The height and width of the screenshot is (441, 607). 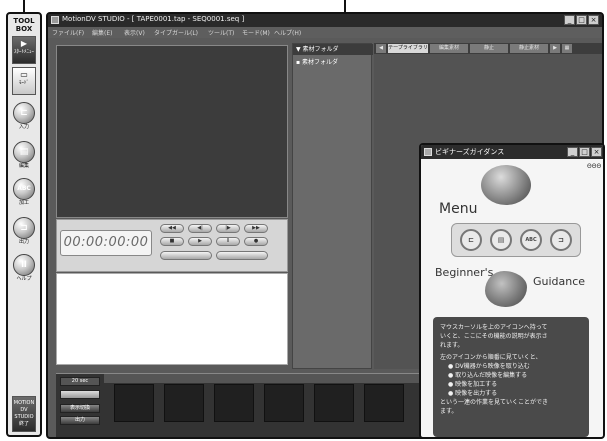 I want to click on pointer-line-main, so click(x=345, y=6).